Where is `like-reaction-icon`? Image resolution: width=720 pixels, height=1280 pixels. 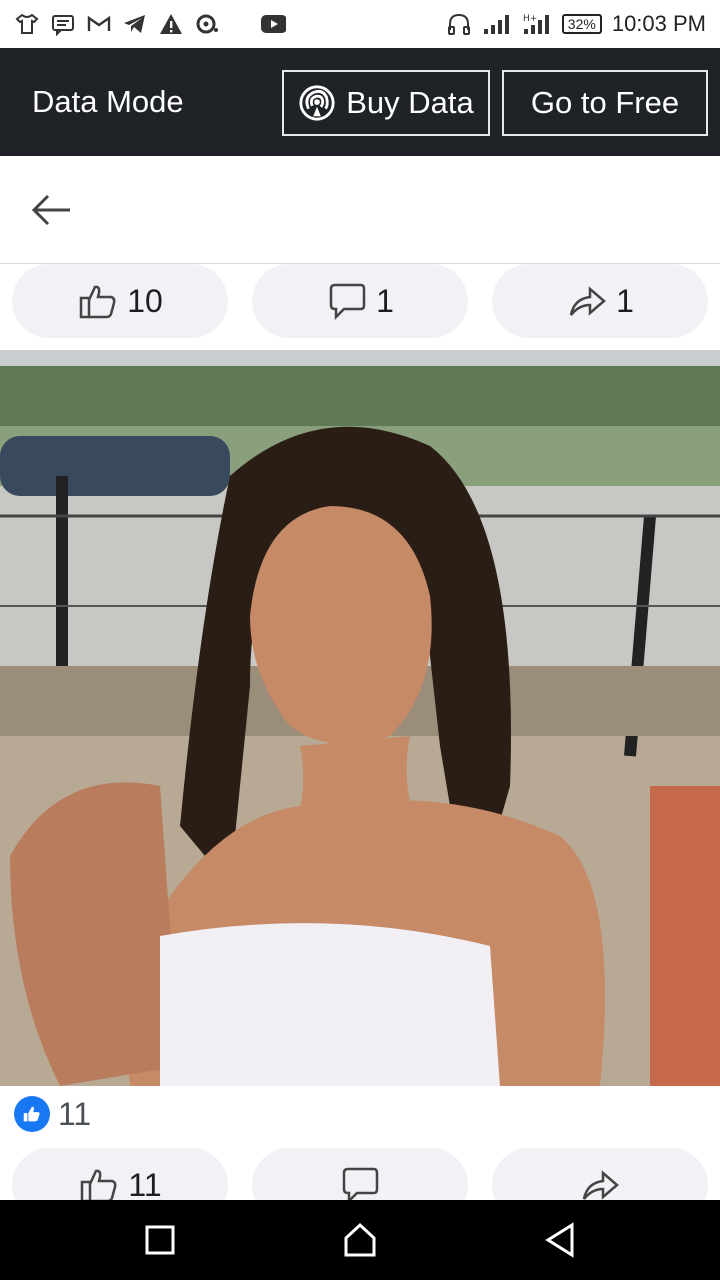
like-reaction-icon is located at coordinates (32, 1114).